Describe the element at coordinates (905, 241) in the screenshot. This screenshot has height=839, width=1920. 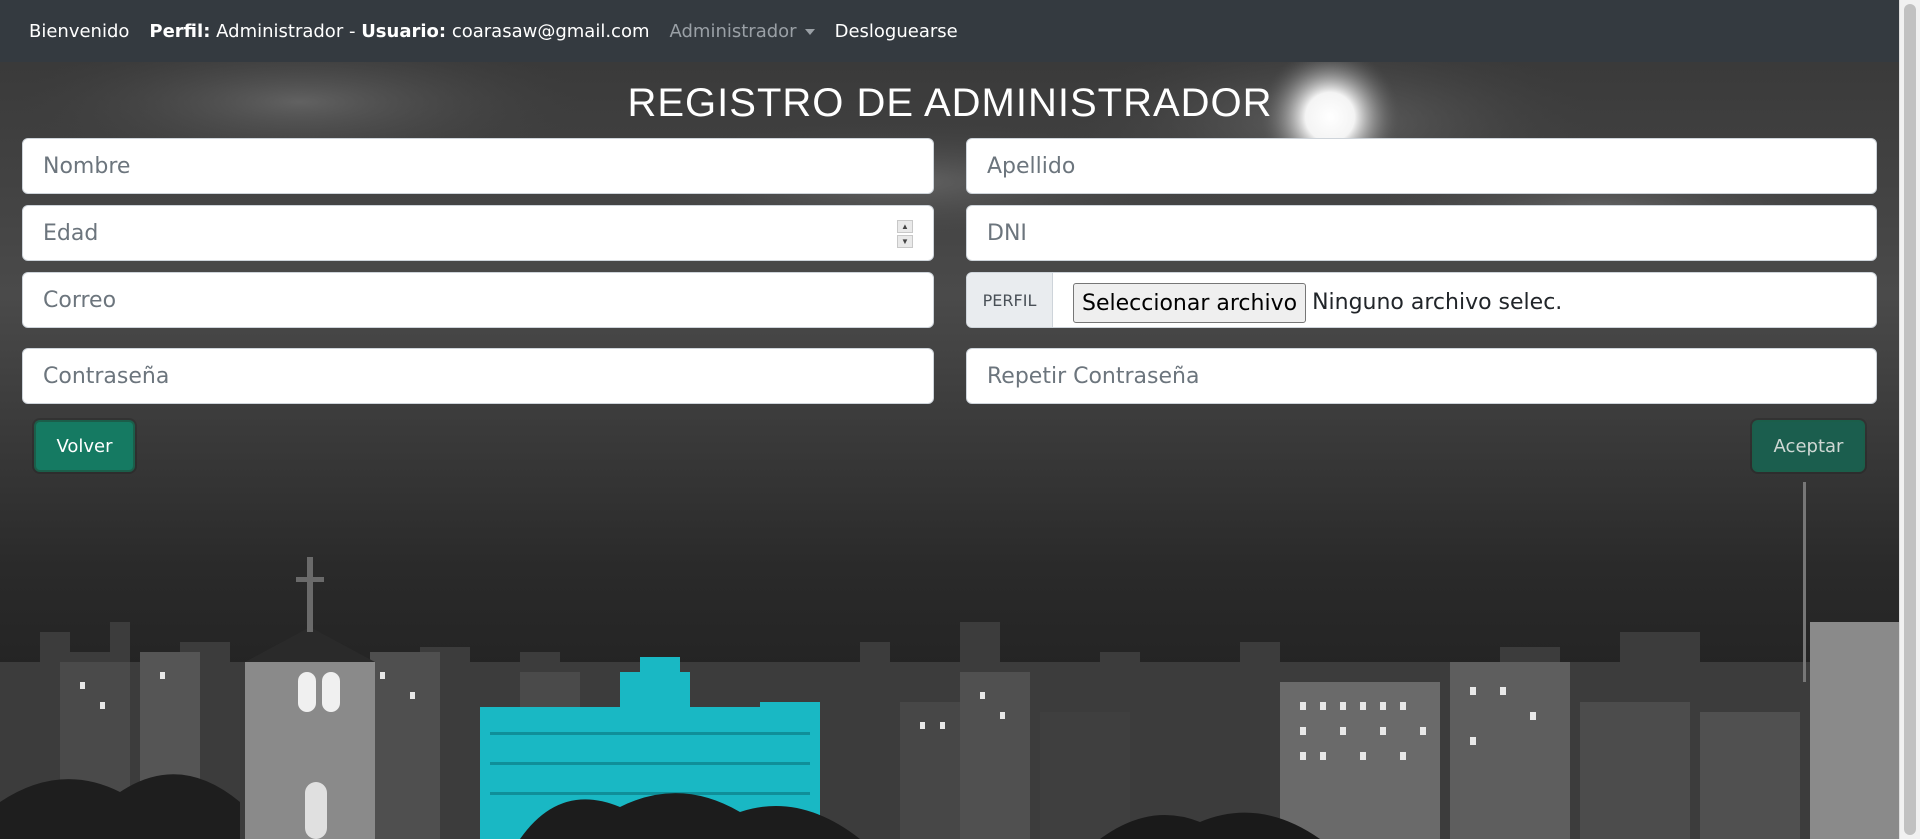
I see `stepper-down-icon: ▼` at that location.